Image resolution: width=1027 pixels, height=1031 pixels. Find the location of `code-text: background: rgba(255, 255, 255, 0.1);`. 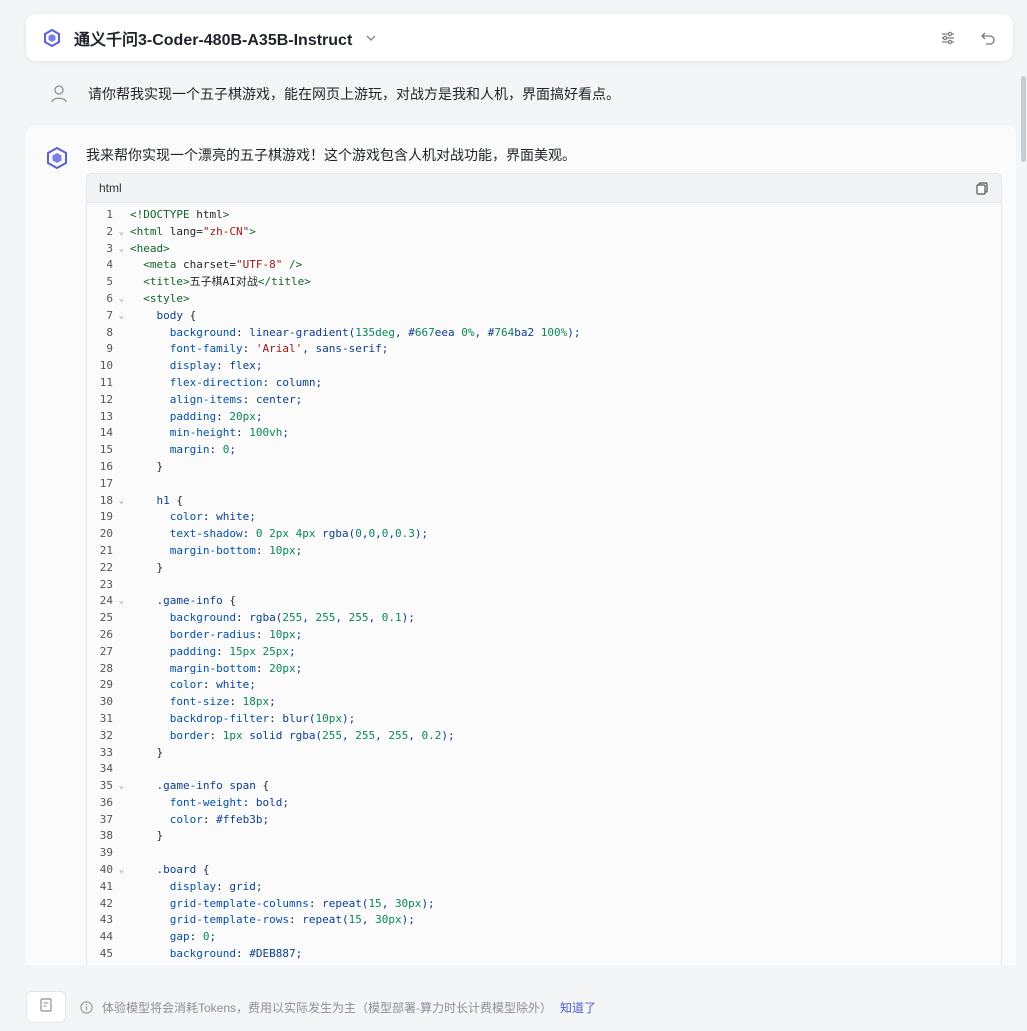

code-text: background: rgba(255, 255, 255, 0.1); is located at coordinates (292, 618).